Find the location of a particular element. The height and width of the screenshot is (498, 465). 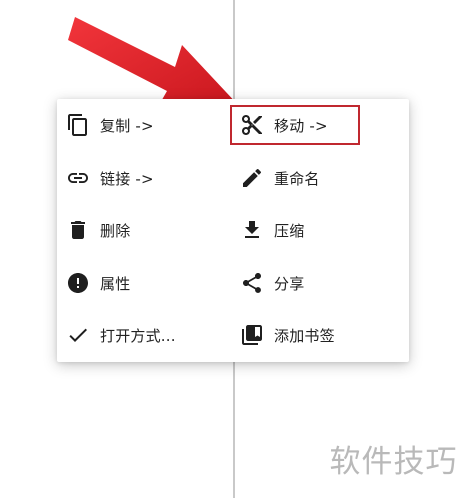

menu-item-share: 分享 is located at coordinates (315, 283).